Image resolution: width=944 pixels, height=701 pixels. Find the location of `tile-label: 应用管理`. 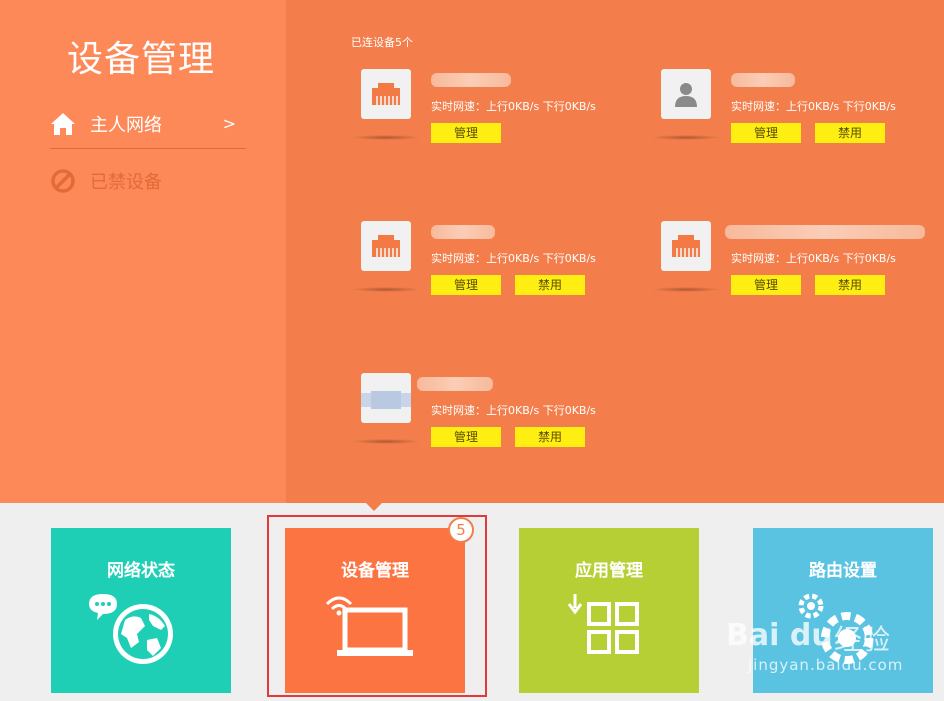

tile-label: 应用管理 is located at coordinates (609, 571).